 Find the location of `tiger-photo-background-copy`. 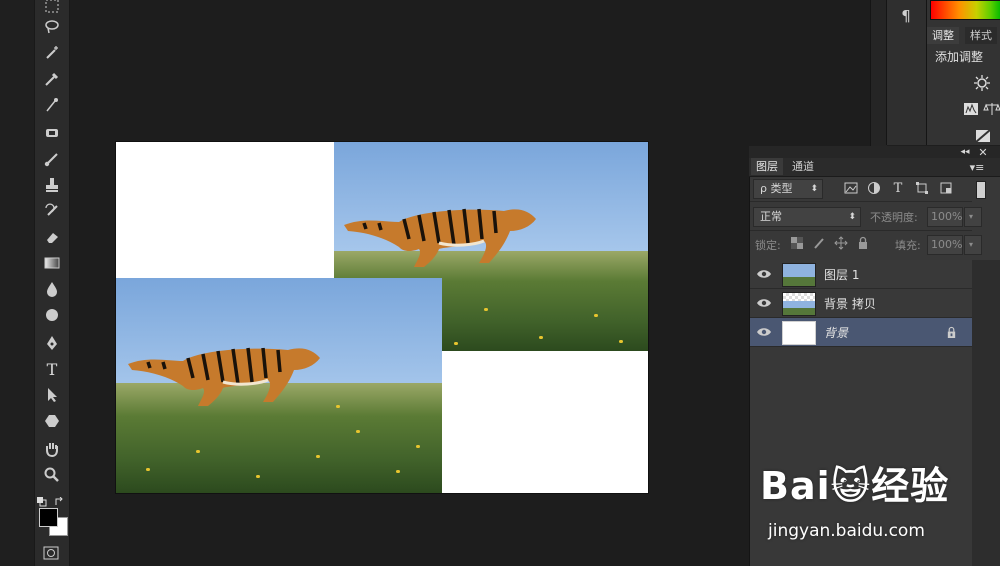

tiger-photo-background-copy is located at coordinates (279, 385).